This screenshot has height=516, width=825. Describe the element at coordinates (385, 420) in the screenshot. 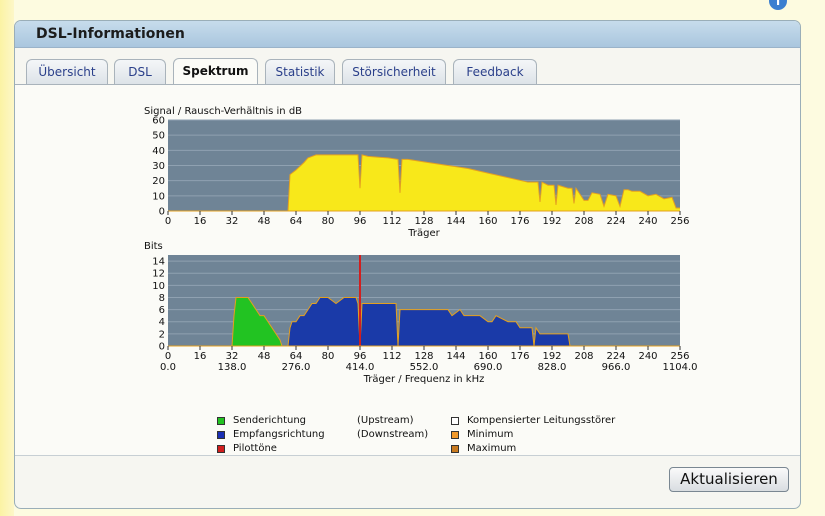

I see `legend-upstream-hint: (Upstream)` at that location.